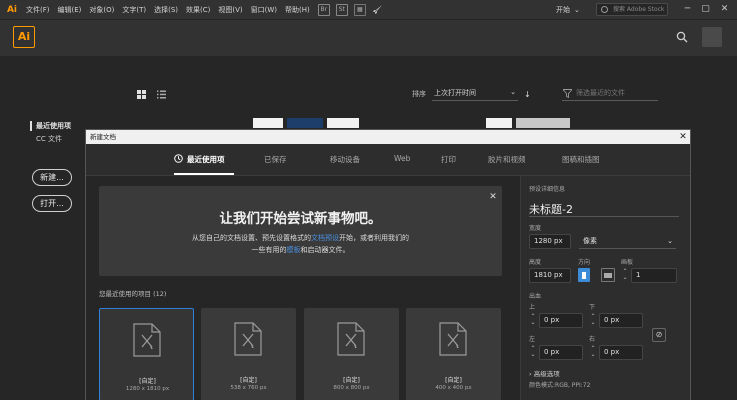 This screenshot has width=737, height=400. Describe the element at coordinates (448, 159) in the screenshot. I see `tab-print: 打印` at that location.